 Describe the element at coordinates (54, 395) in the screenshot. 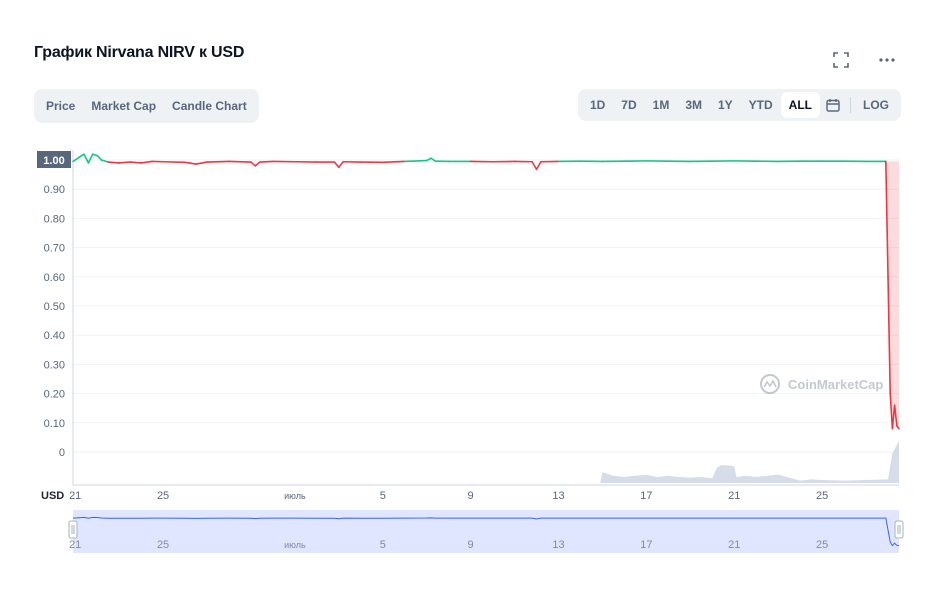

I see `y-tick-label: 0.20` at that location.